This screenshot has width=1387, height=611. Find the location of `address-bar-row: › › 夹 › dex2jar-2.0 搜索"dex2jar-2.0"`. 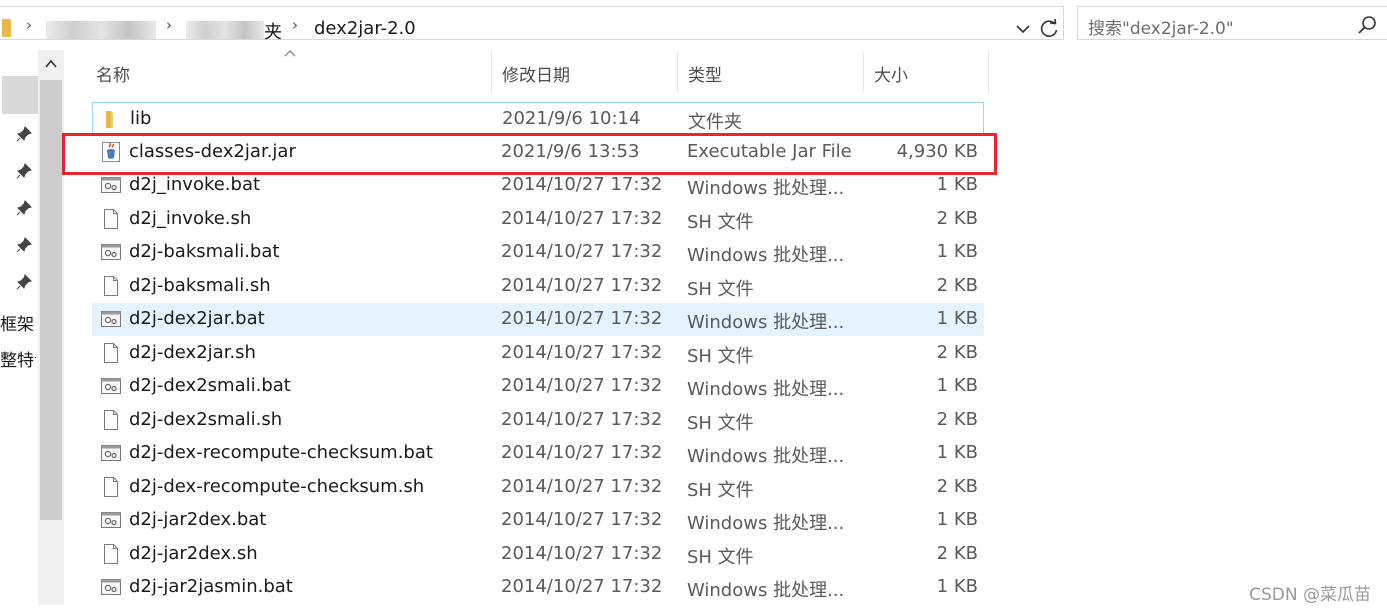

address-bar-row: › › 夹 › dex2jar-2.0 搜索"dex2jar-2.0" is located at coordinates (693, 23).